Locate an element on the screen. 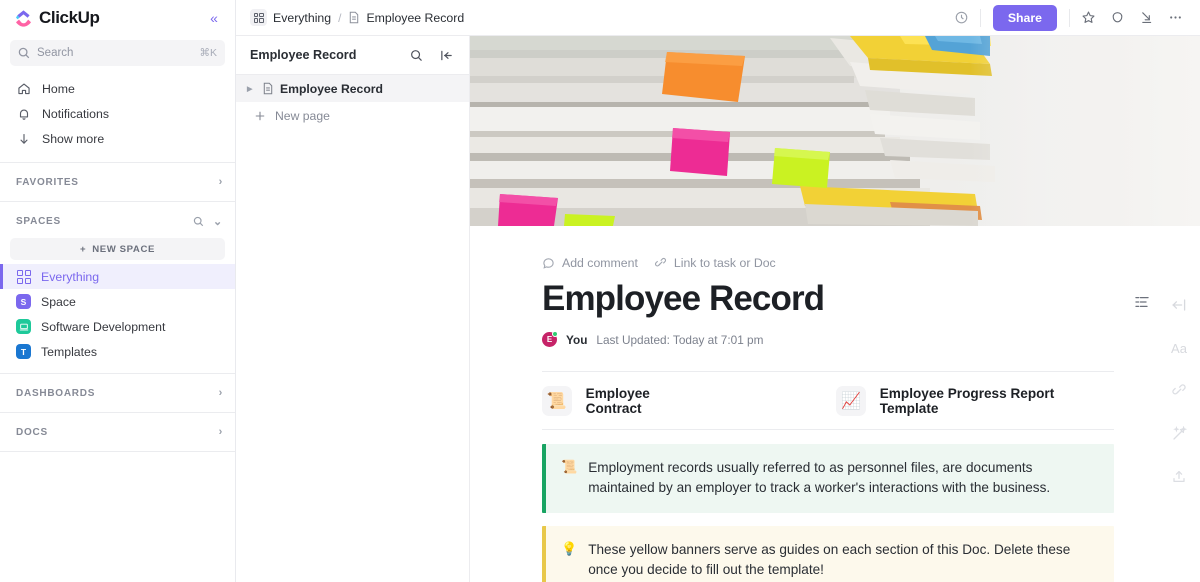 The height and width of the screenshot is (582, 1200). sidebar-item-templates: T Templates is located at coordinates (117, 351).